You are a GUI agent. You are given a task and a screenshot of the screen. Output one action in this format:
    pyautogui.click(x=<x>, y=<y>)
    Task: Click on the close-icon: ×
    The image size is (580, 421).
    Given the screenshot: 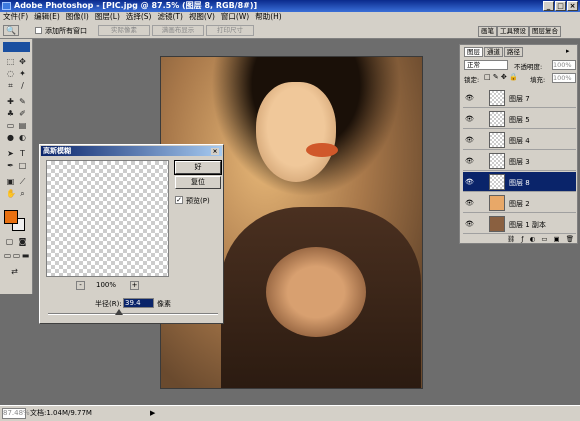 What is the action you would take?
    pyautogui.click(x=572, y=6)
    